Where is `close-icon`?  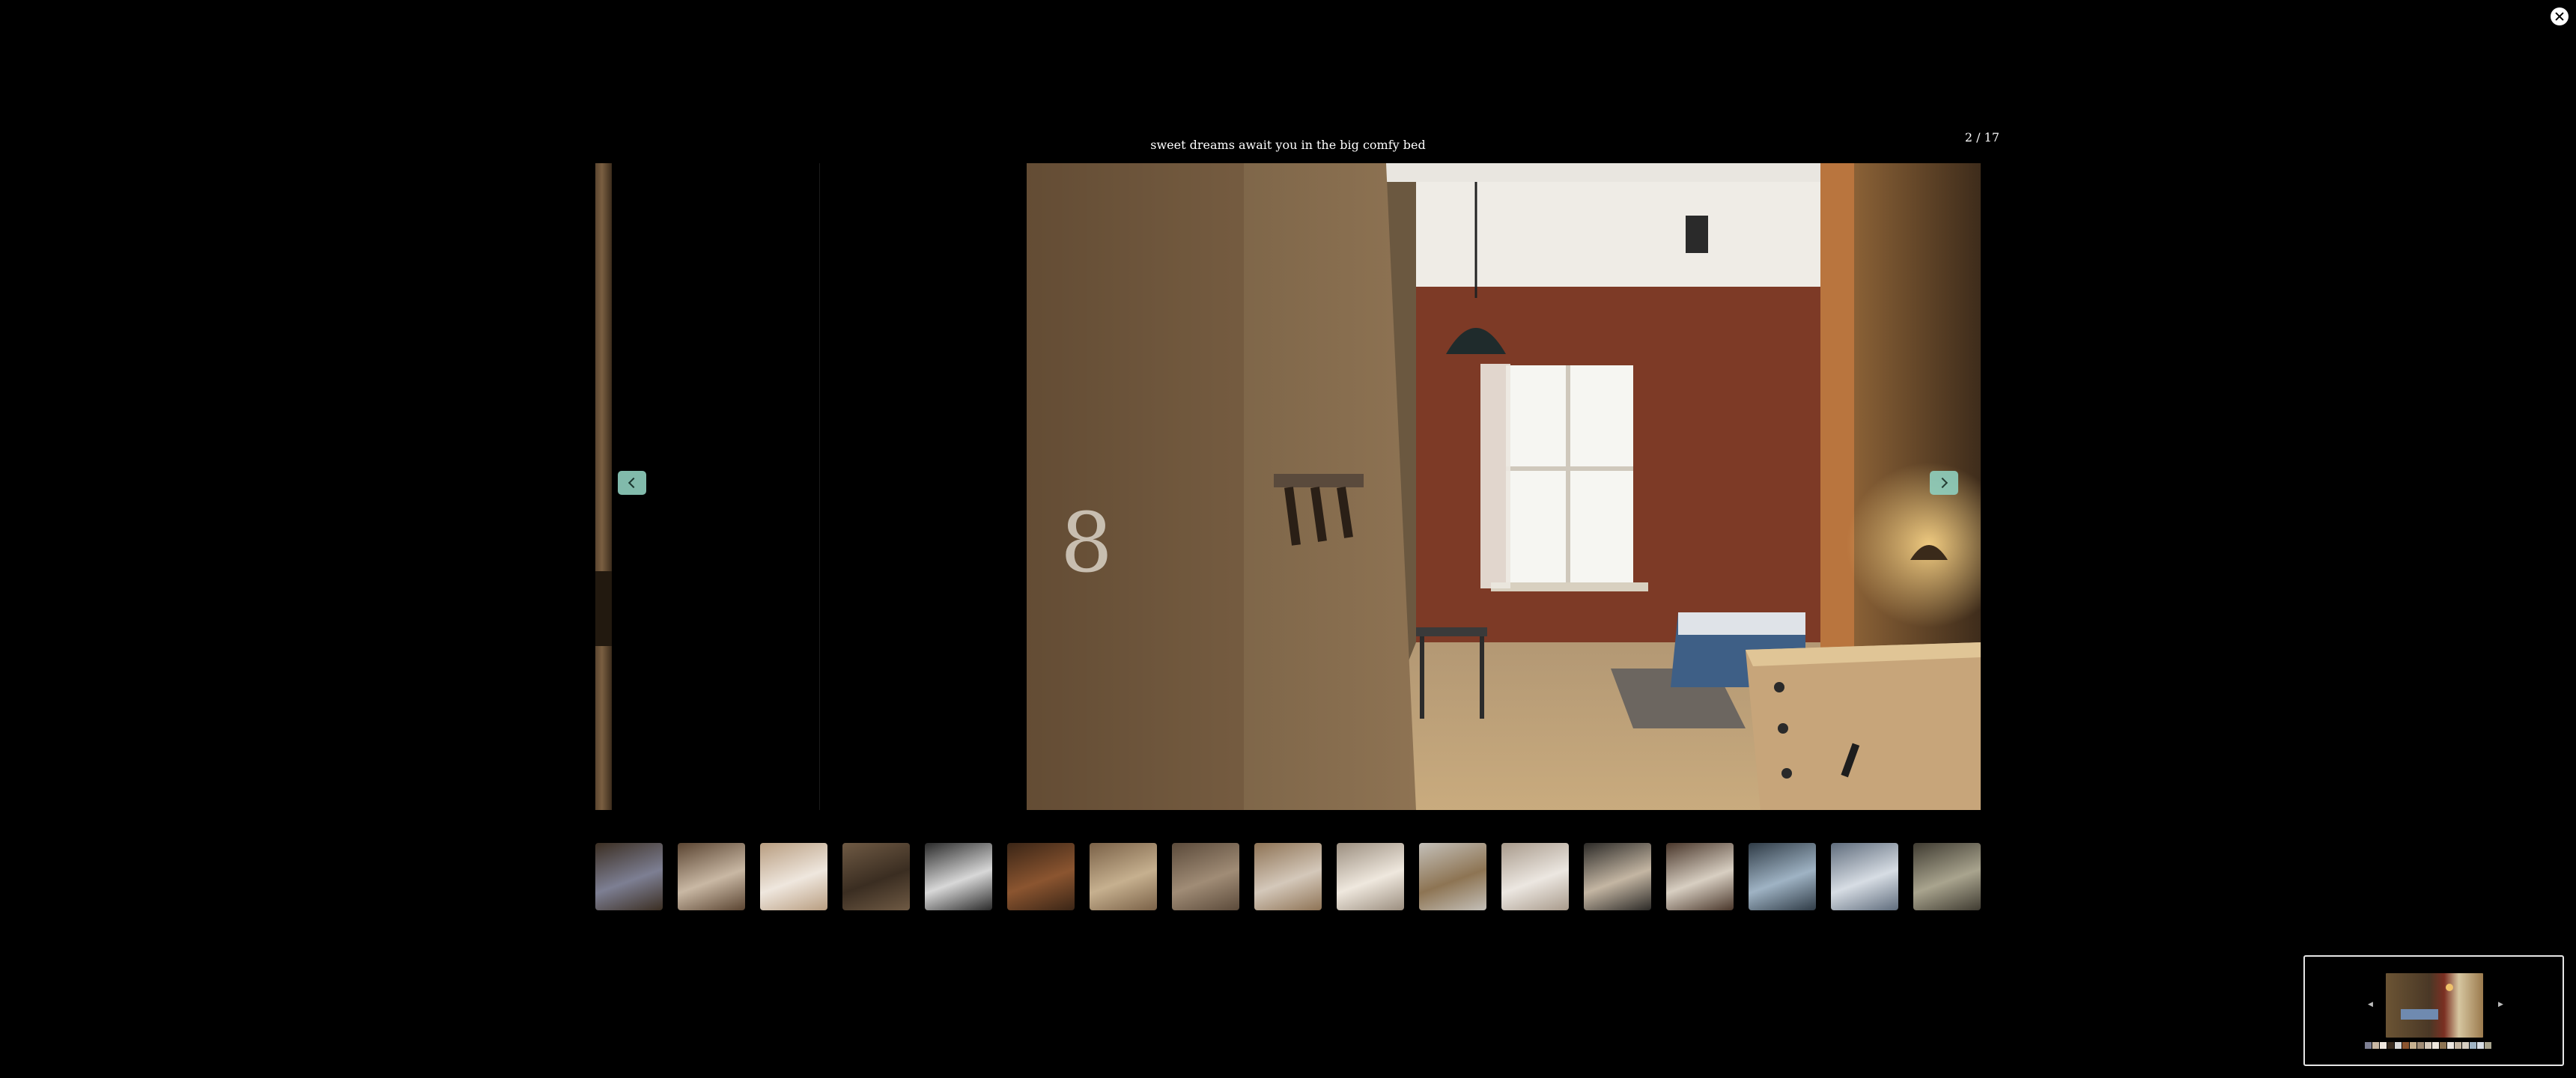 close-icon is located at coordinates (2559, 16).